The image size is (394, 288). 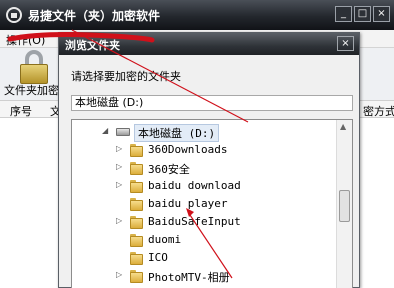 What do you see at coordinates (21, 111) in the screenshot?
I see `column-header-no: 序号` at bounding box center [21, 111].